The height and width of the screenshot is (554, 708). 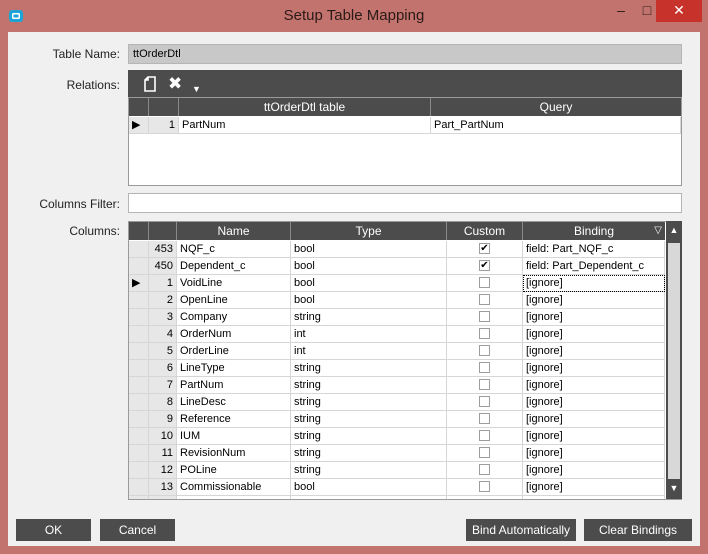 What do you see at coordinates (234, 470) in the screenshot?
I see `table-row-name-cell: POLine` at bounding box center [234, 470].